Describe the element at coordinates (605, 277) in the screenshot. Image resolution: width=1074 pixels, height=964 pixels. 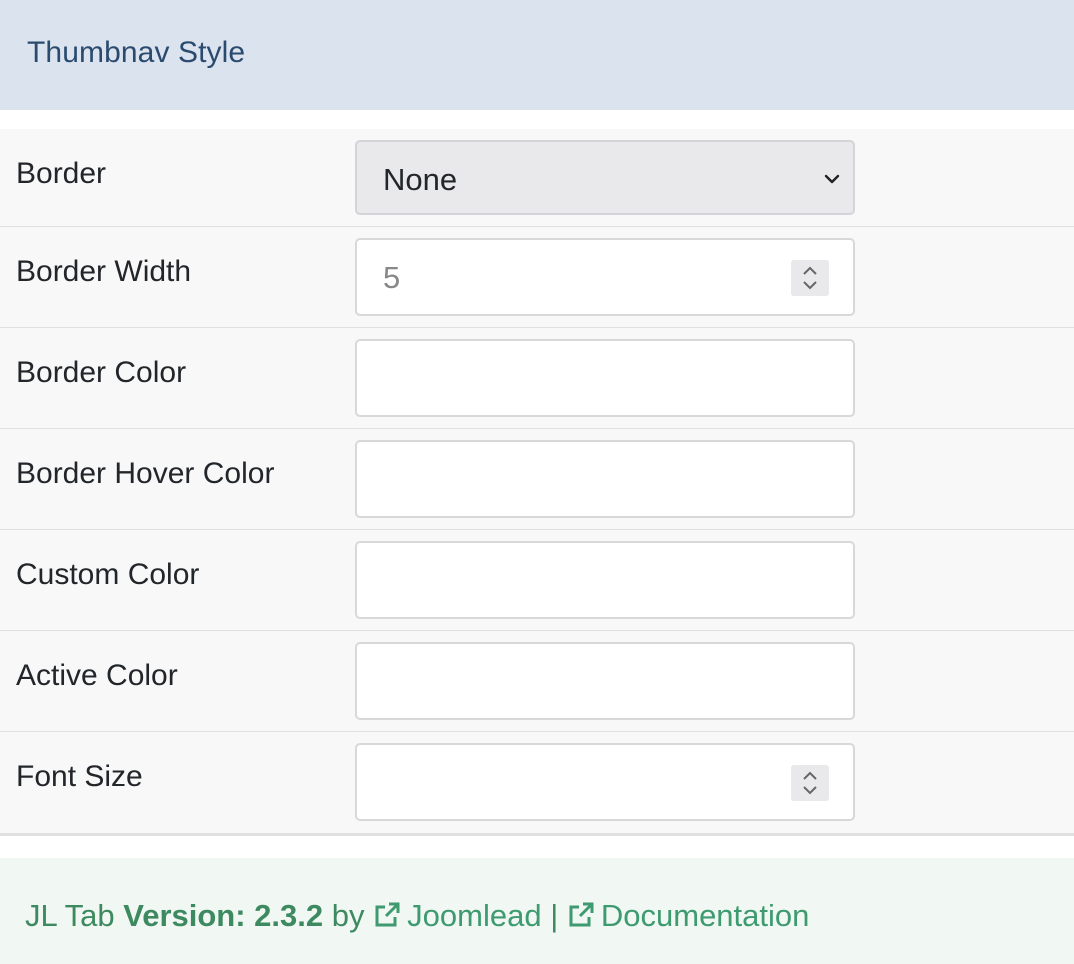
I see `border-width-input: 5` at that location.